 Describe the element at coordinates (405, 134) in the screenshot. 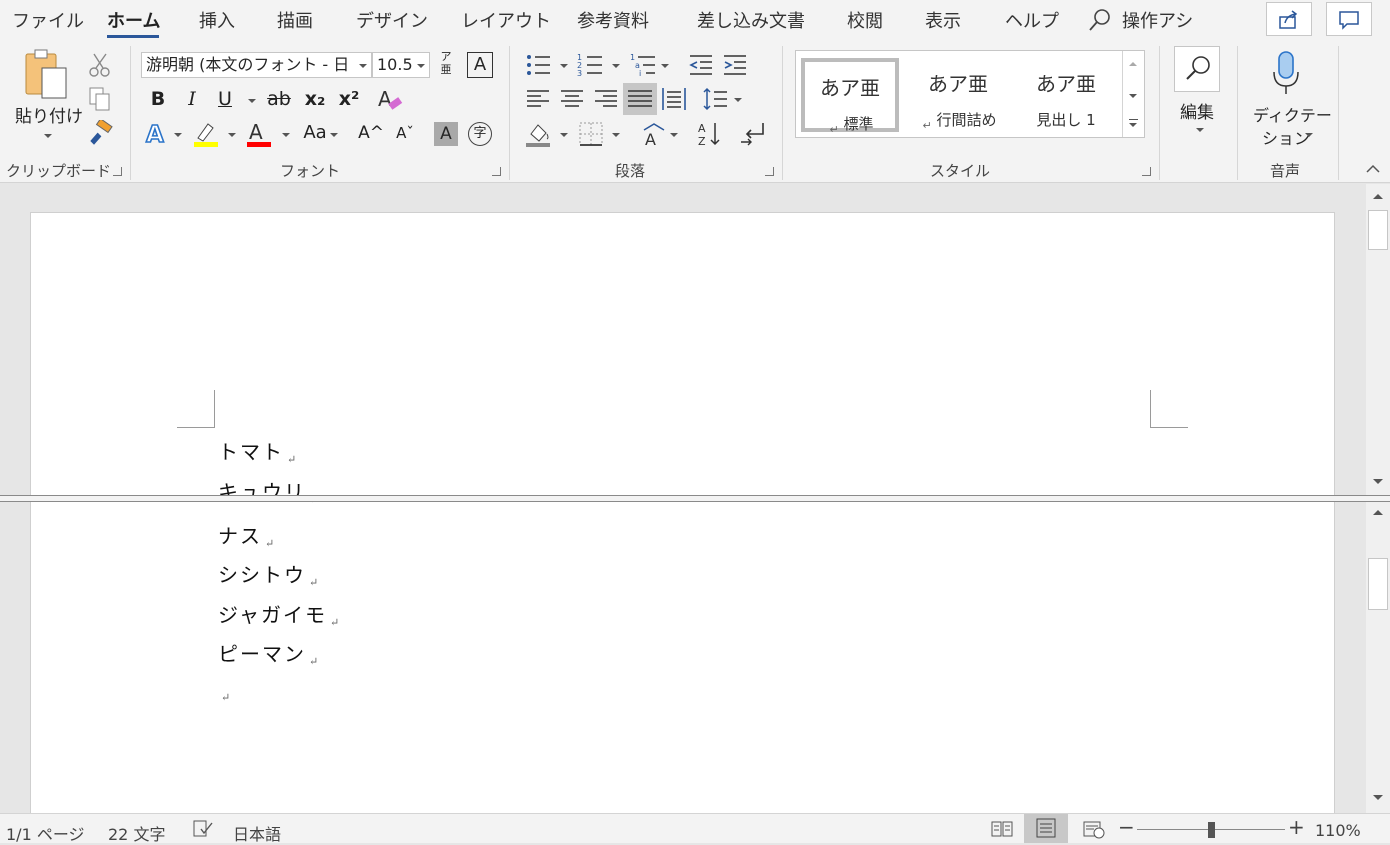

I see `shrink-font-button: Aˇ` at that location.